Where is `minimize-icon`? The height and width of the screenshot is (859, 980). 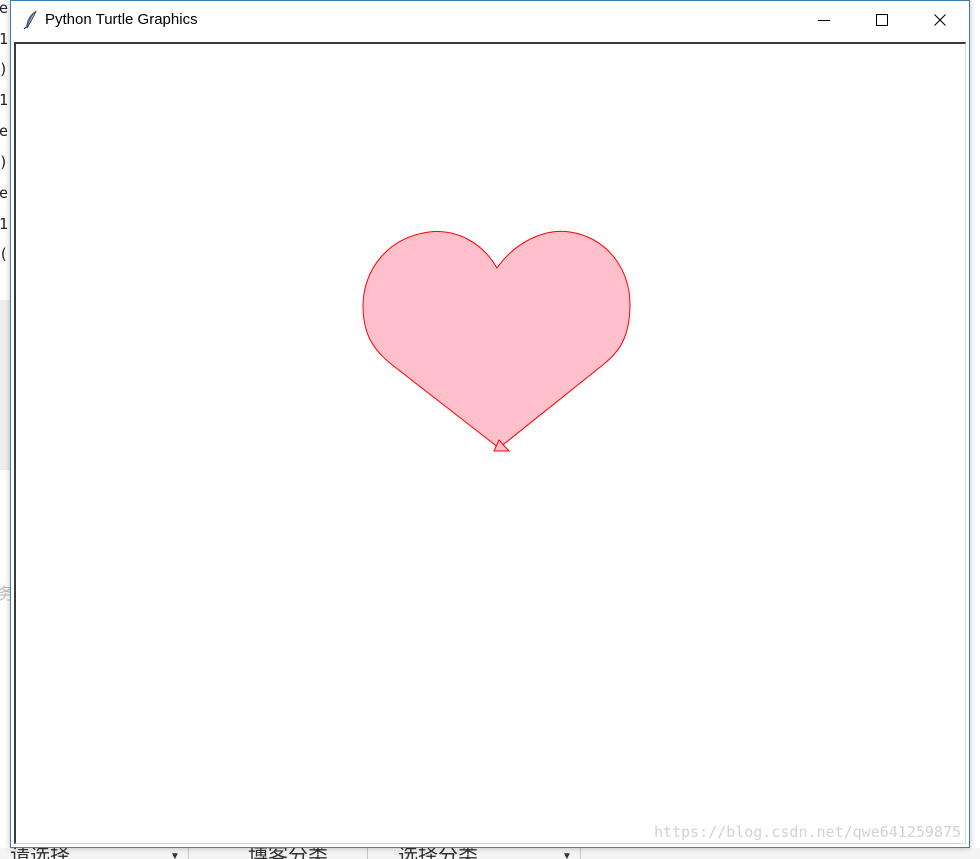 minimize-icon is located at coordinates (824, 20).